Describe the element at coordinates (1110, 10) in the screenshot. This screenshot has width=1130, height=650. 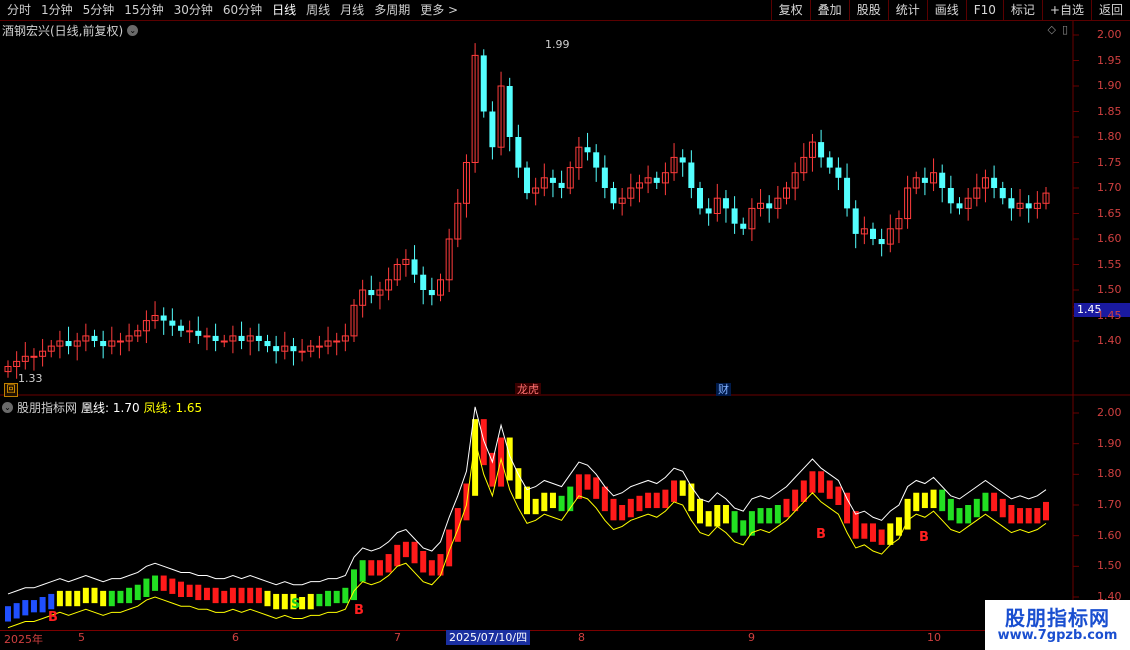
I see `toolbar-button-8: 返回` at that location.